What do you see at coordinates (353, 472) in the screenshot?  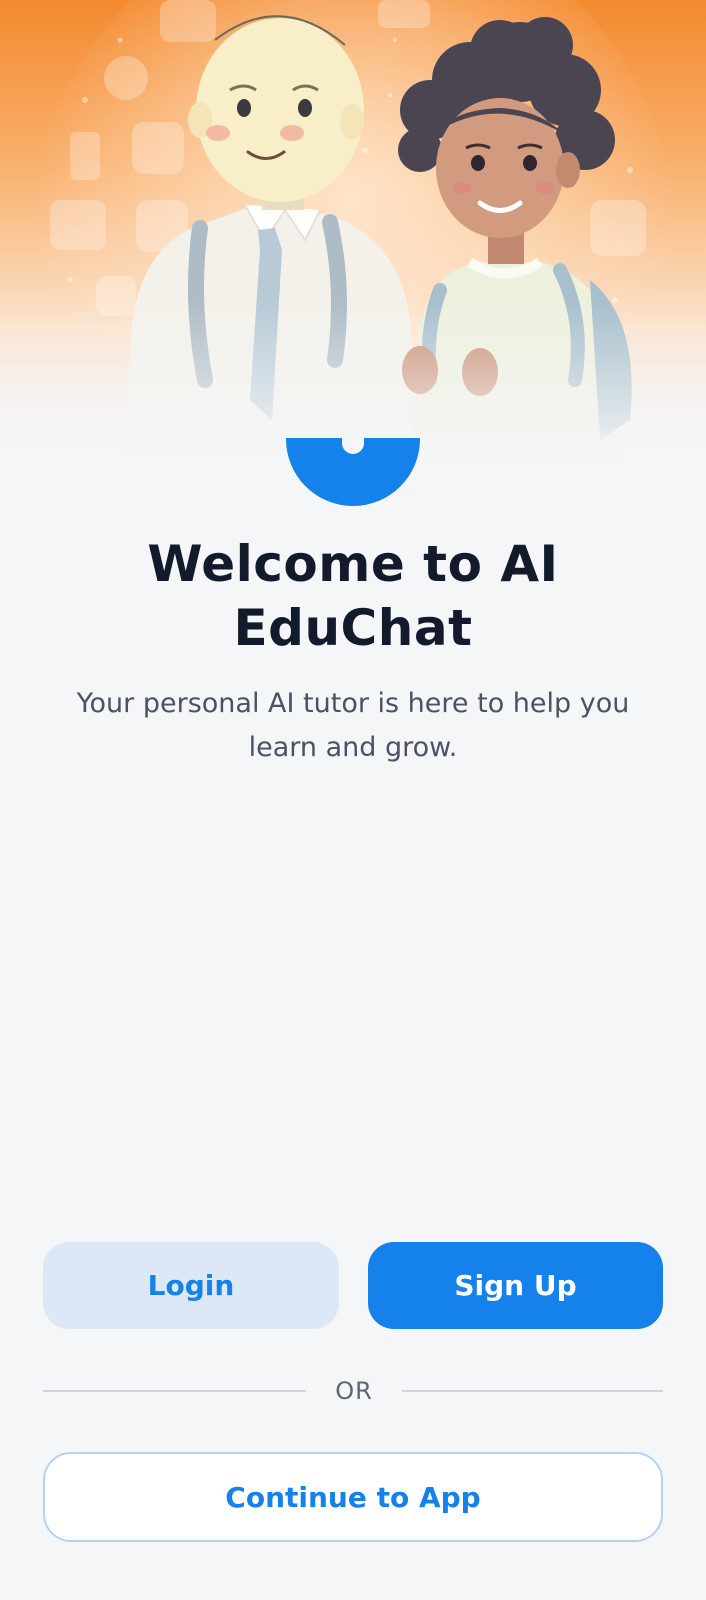 I see `app-logo-badge` at bounding box center [353, 472].